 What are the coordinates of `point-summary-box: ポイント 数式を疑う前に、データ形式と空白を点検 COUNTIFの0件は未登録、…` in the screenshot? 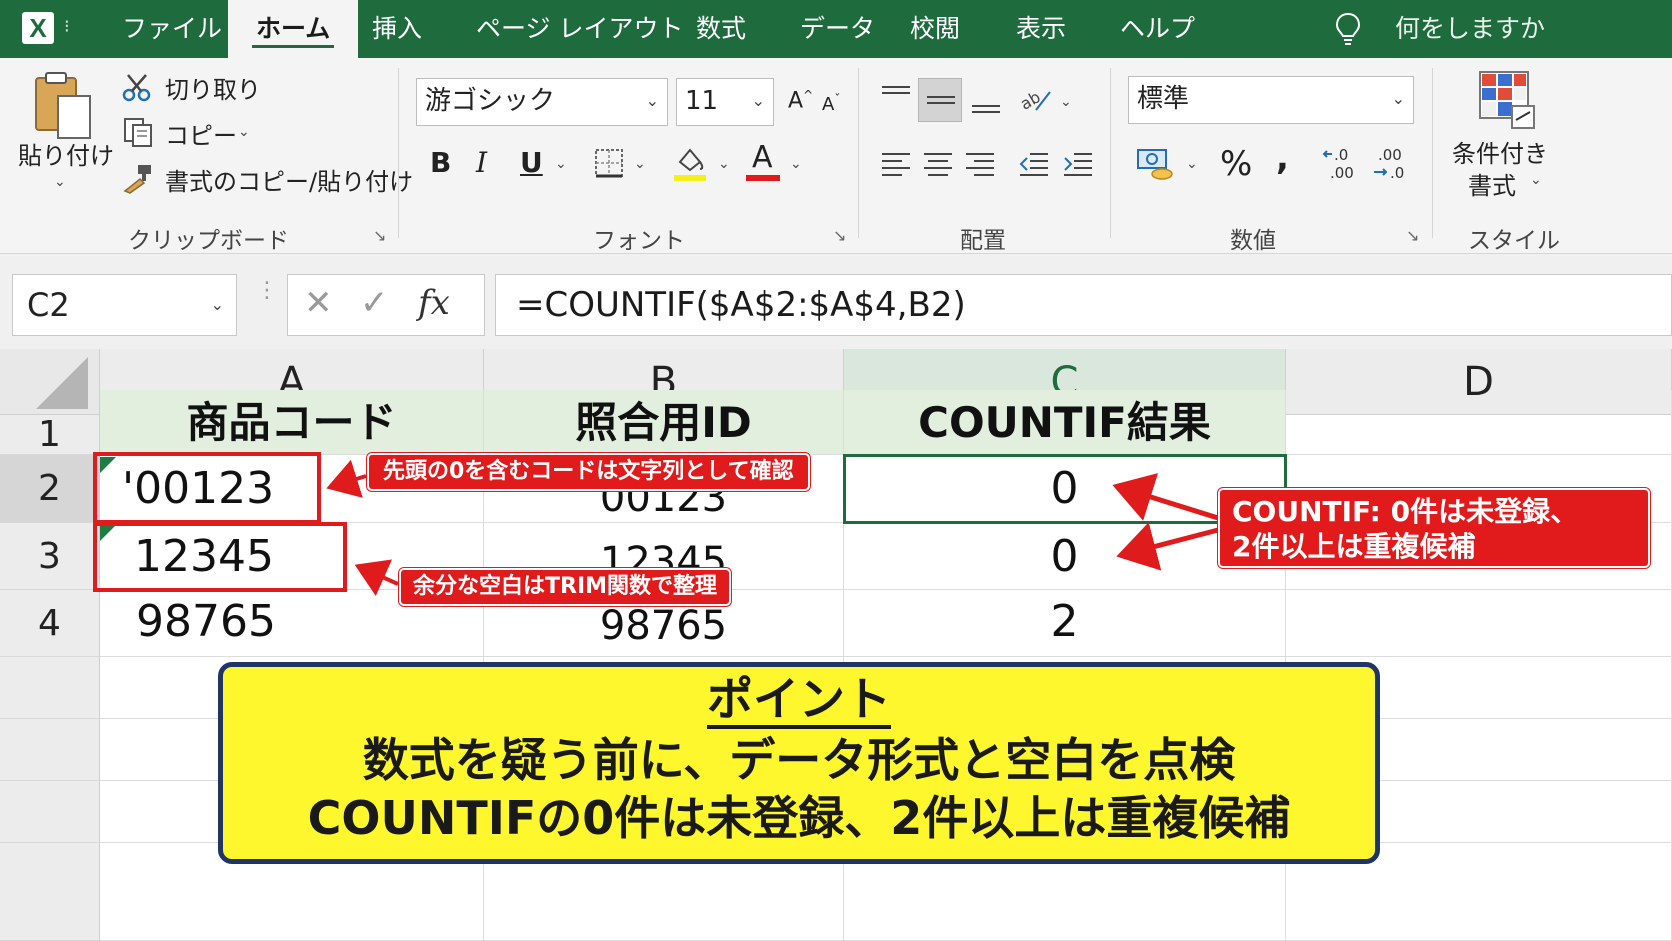 It's located at (799, 763).